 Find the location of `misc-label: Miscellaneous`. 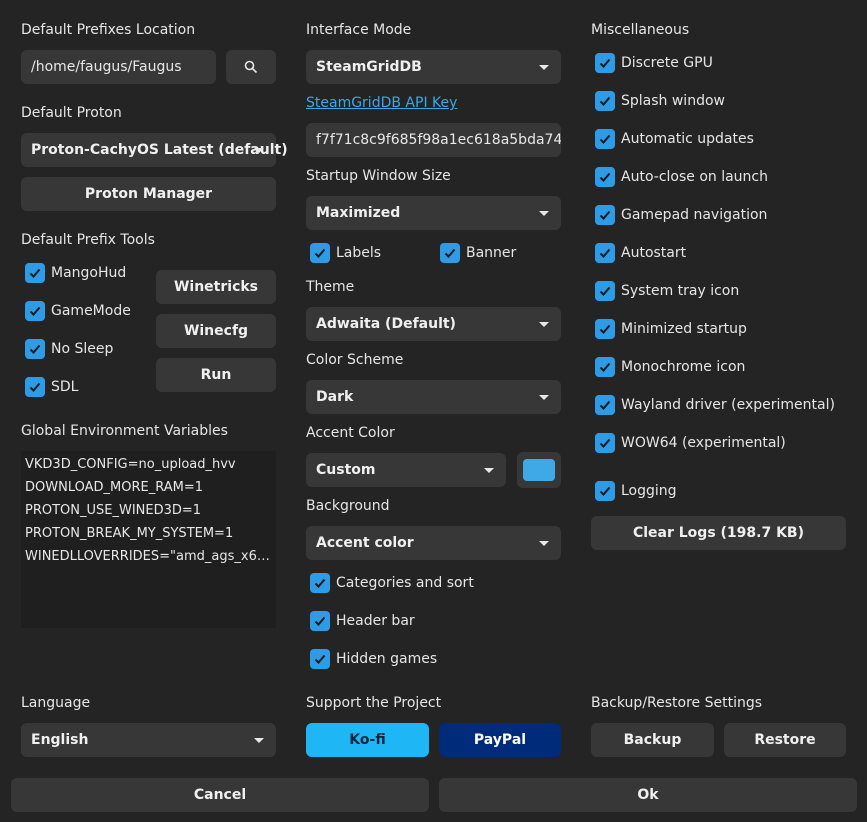

misc-label: Miscellaneous is located at coordinates (640, 30).